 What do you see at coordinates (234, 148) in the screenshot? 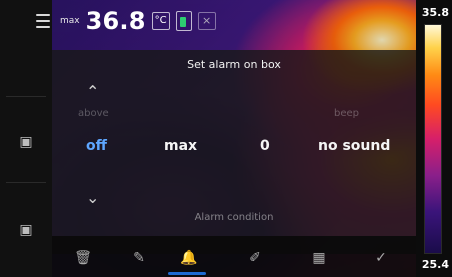
I see `alarm-values-row: off max 0 no sound` at bounding box center [234, 148].